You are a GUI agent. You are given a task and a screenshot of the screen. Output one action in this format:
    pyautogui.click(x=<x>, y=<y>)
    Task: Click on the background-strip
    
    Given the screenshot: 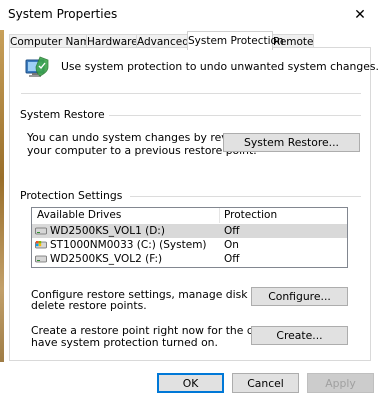 What is the action you would take?
    pyautogui.click(x=2, y=215)
    